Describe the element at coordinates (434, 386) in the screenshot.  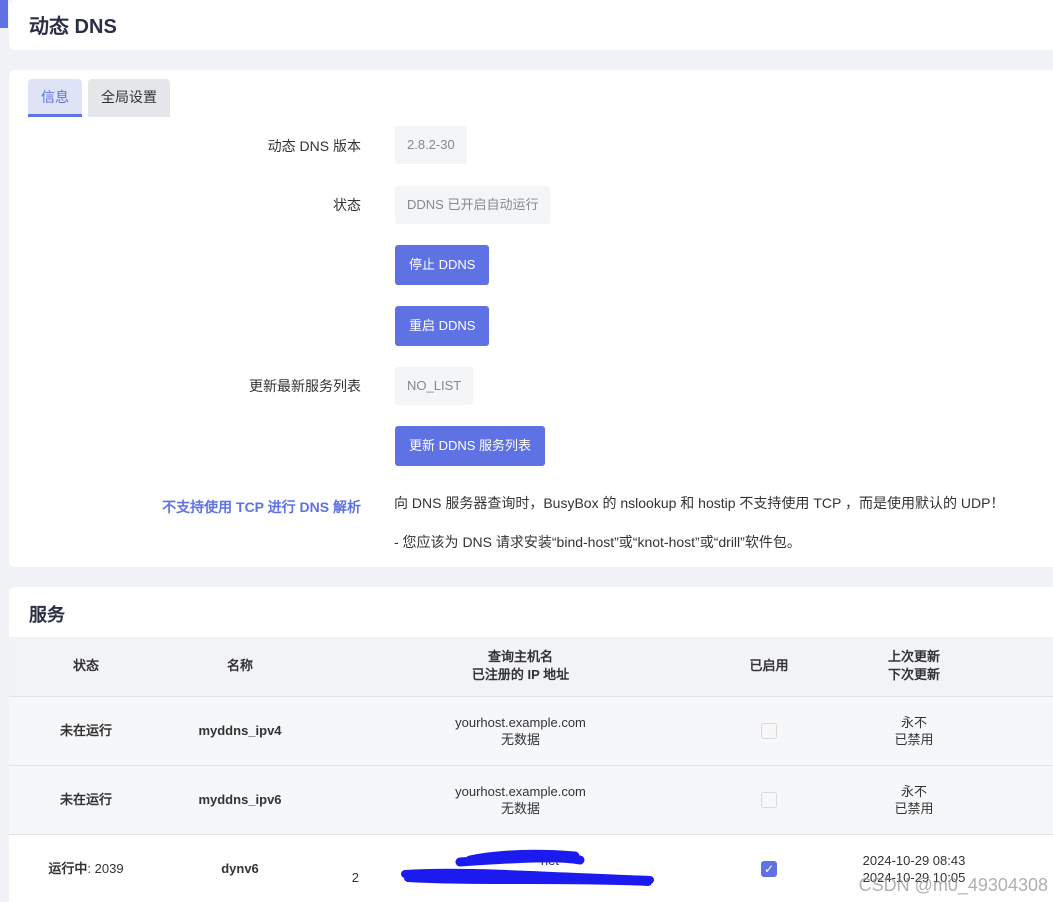
I see `service-list-value: NO_LIST` at that location.